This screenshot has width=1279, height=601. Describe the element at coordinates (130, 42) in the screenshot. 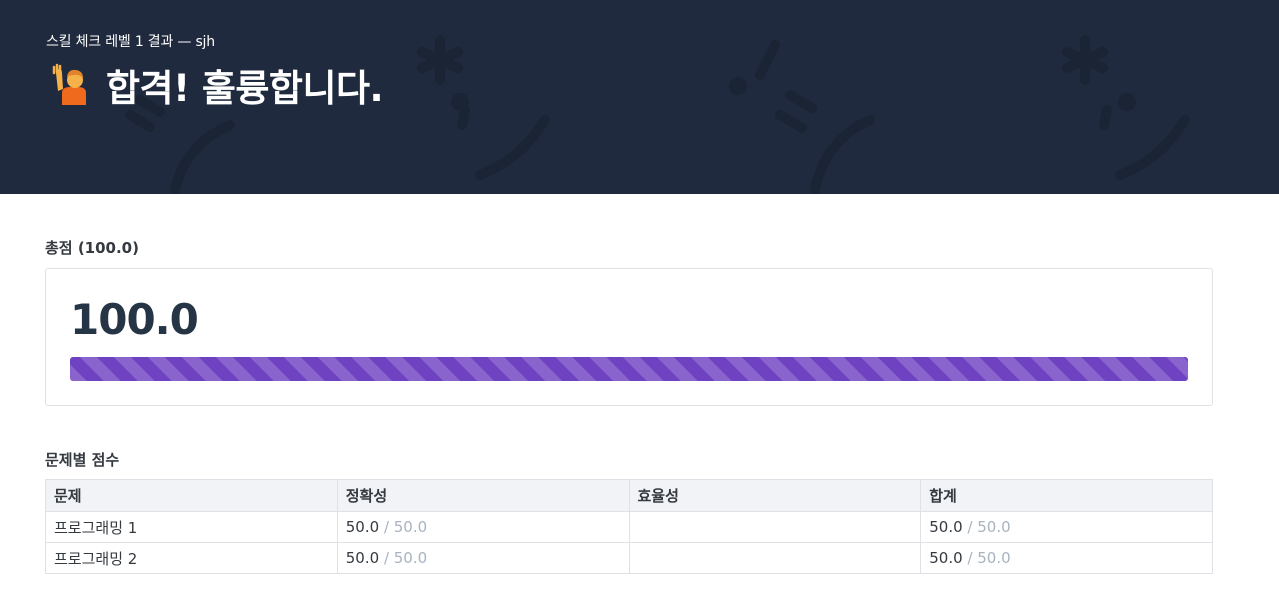

I see `result-subtitle: 스킬 체크 레벨 1 결과 — sjh` at that location.